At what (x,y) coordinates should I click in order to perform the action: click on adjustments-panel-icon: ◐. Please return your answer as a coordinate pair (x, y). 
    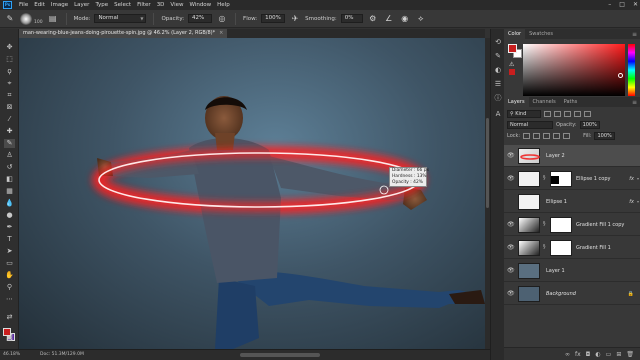
    Looking at the image, I should click on (498, 70).